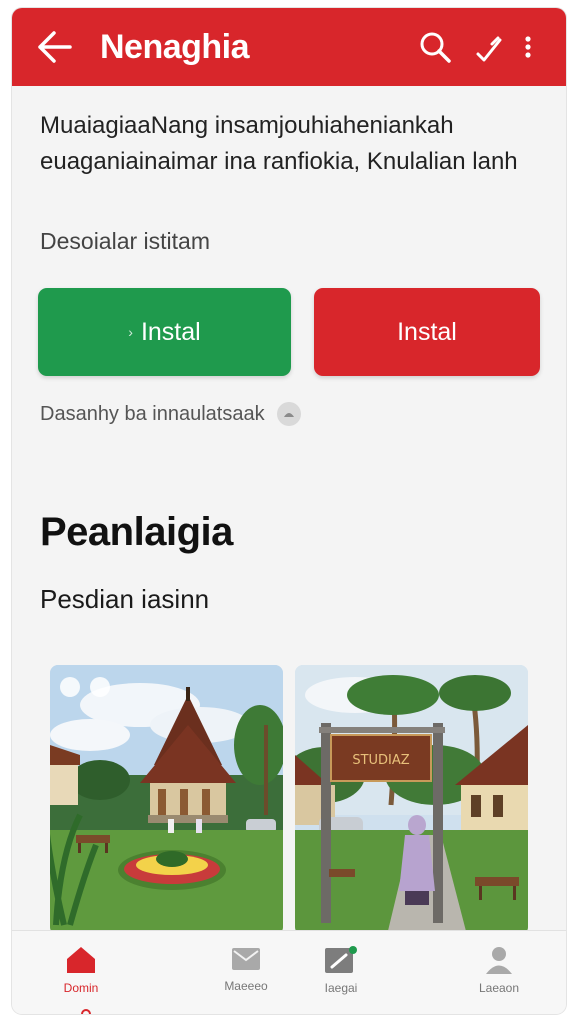  I want to click on subtitle-text: Desoialar istitam, so click(125, 241).